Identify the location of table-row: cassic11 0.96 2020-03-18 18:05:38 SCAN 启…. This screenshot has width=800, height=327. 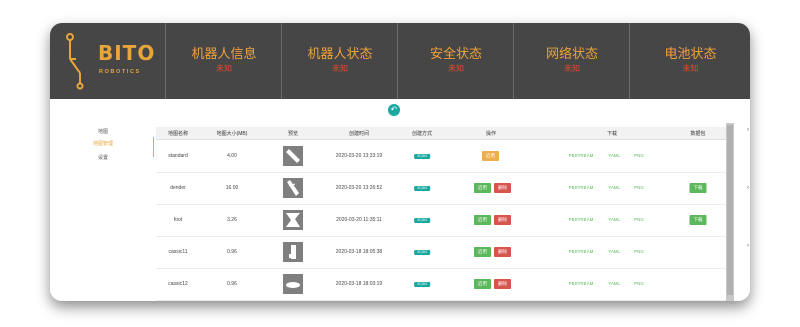
(441, 252).